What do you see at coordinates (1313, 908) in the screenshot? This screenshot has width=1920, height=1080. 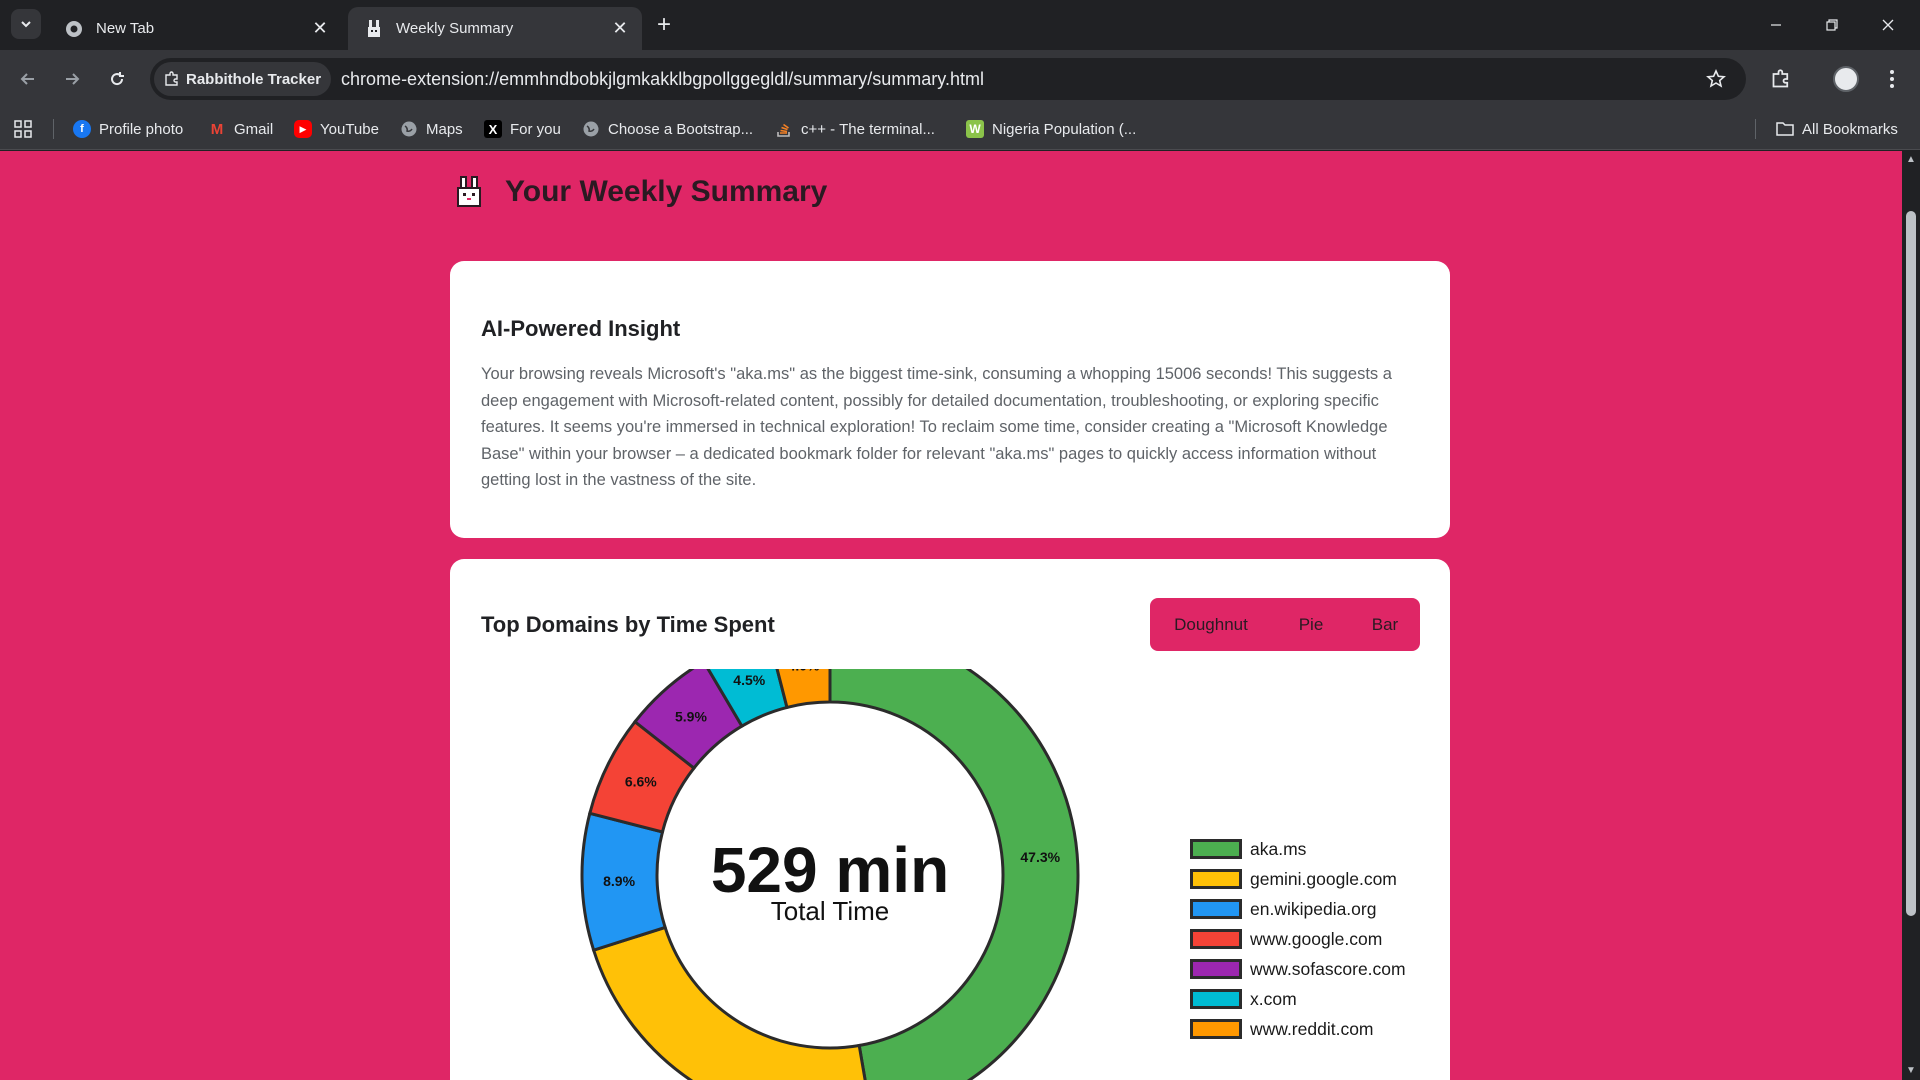 I see `legend-label: en.wikipedia.org` at bounding box center [1313, 908].